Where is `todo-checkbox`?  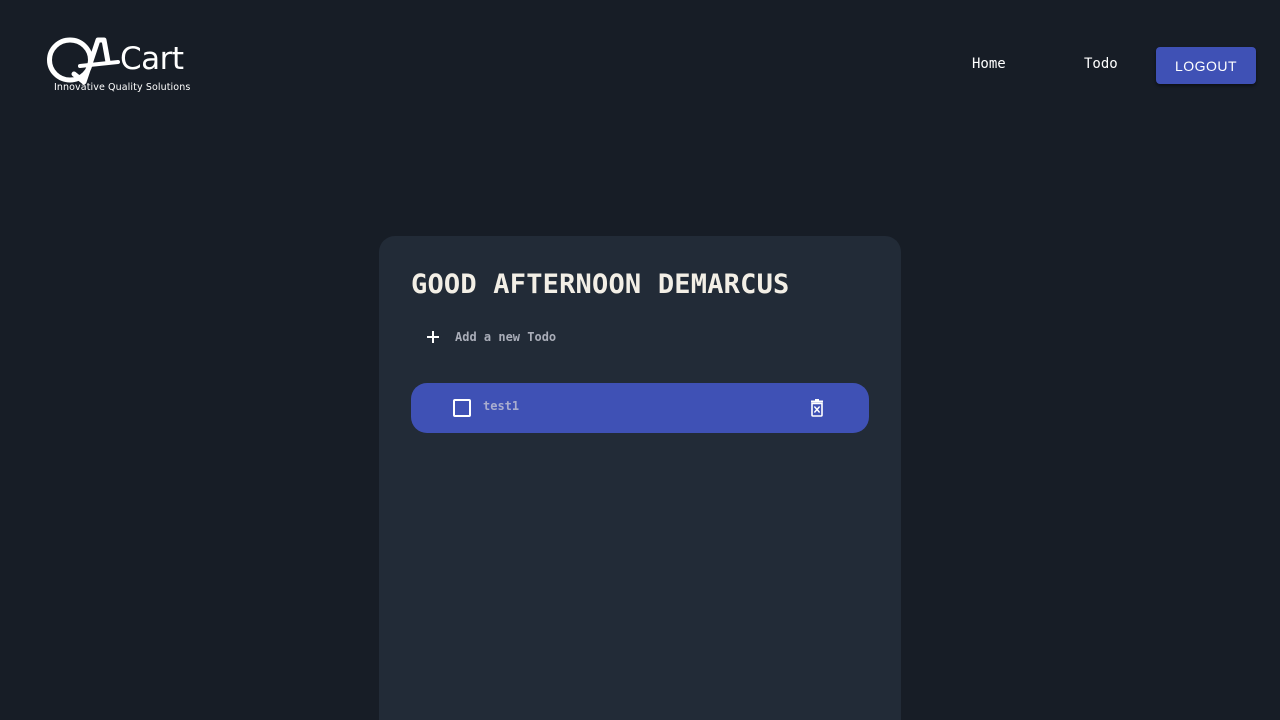 todo-checkbox is located at coordinates (462, 408).